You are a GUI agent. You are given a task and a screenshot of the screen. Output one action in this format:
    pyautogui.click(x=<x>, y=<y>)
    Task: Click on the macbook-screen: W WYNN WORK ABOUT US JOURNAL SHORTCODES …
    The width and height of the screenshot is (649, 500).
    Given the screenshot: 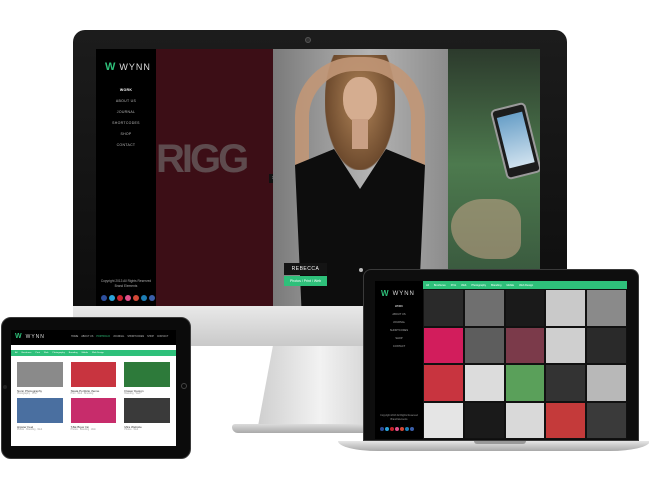 What is the action you would take?
    pyautogui.click(x=501, y=360)
    